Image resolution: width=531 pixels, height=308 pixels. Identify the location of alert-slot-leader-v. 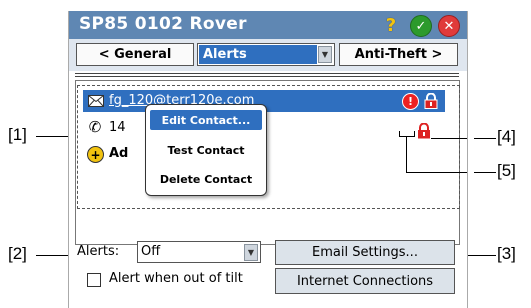
(406, 154).